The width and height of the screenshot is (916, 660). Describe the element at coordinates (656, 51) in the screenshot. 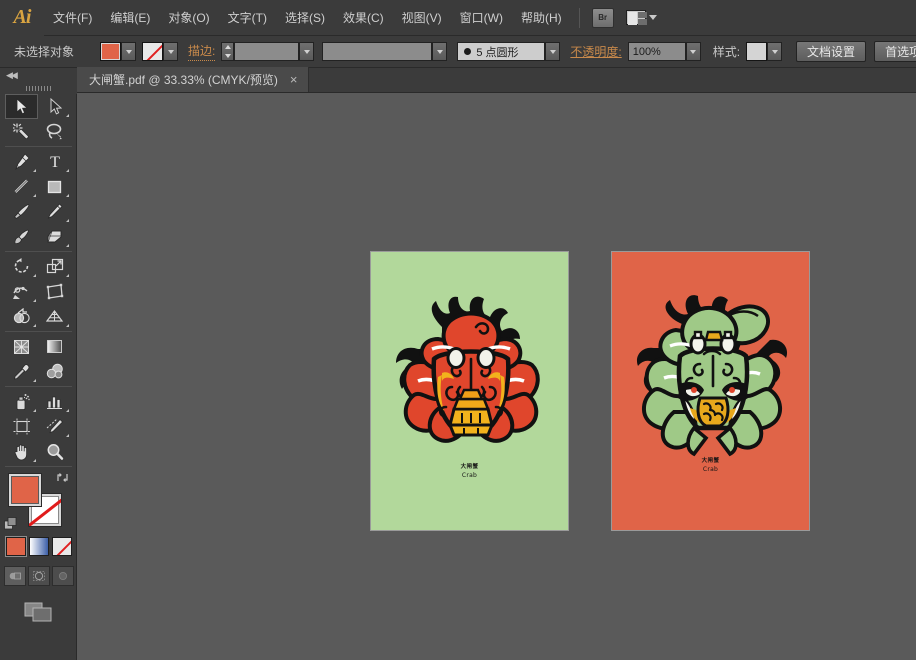

I see `opacity-input: 100%` at that location.